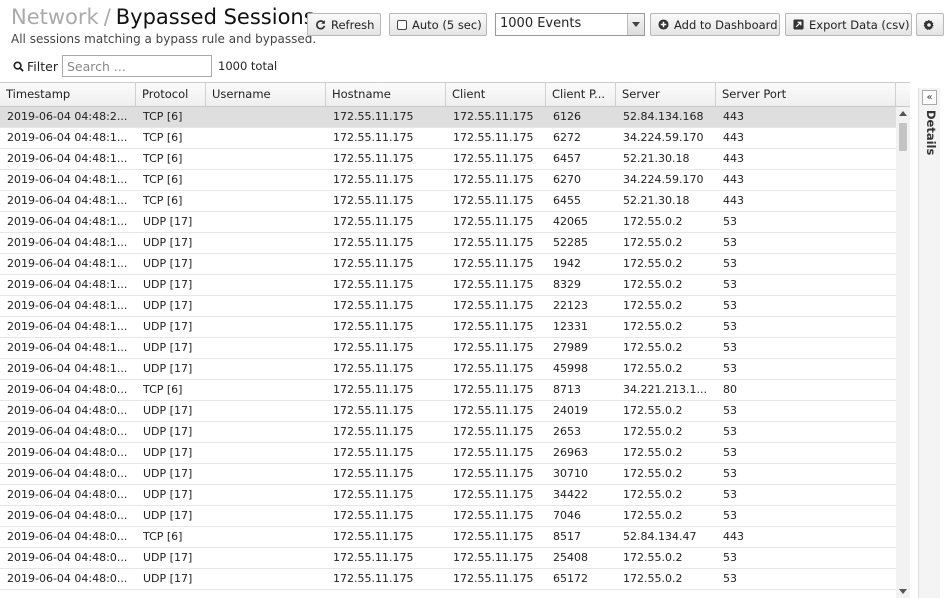  What do you see at coordinates (929, 97) in the screenshot?
I see `collapse-left-icon: «` at bounding box center [929, 97].